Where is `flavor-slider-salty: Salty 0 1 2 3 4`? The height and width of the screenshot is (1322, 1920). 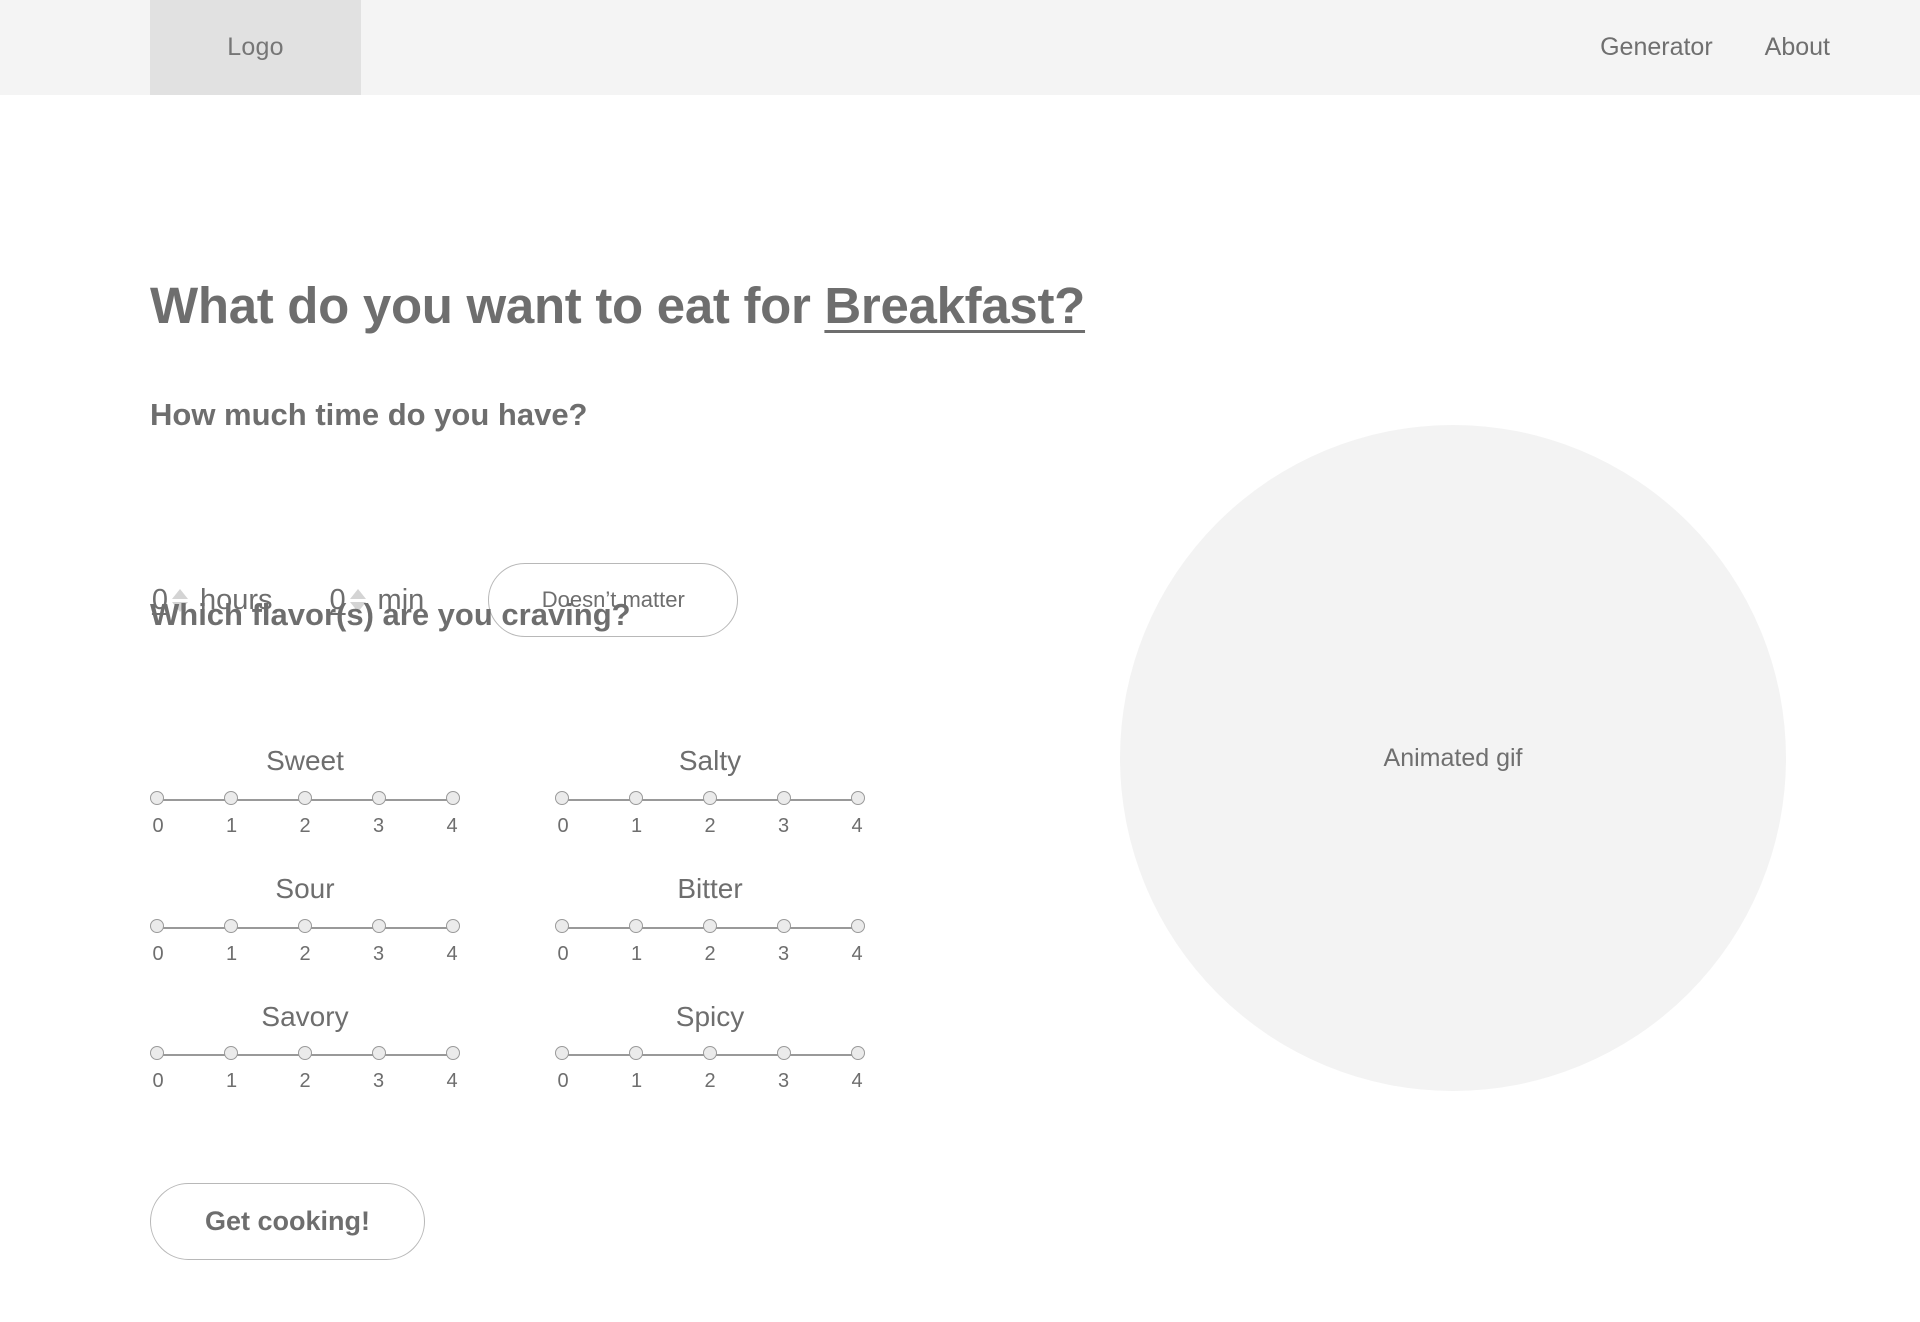
flavor-slider-salty: Salty 0 1 2 3 4 is located at coordinates (710, 791).